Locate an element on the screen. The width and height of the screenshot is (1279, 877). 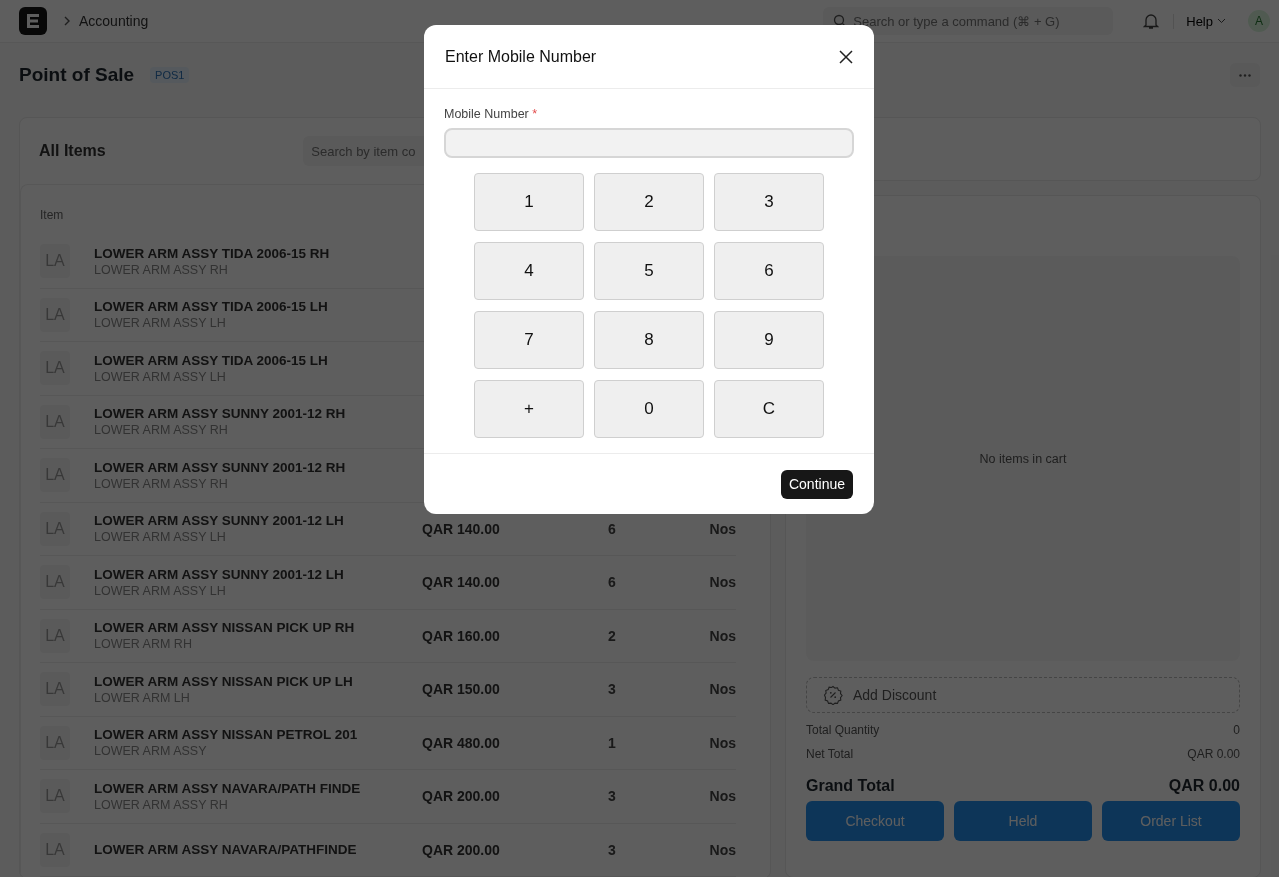
item-name: LOWER ARM ASSY TIDA 2006-15 RH is located at coordinates (212, 253).